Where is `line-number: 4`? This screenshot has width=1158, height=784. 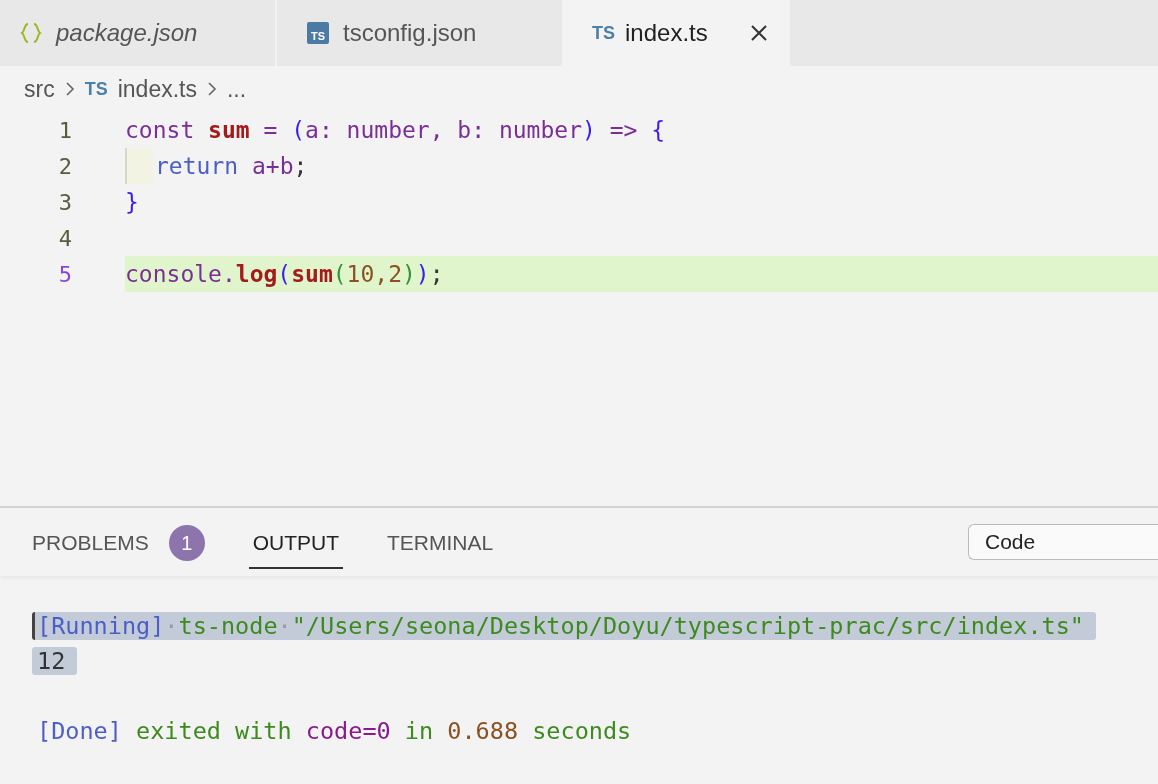 line-number: 4 is located at coordinates (64, 238).